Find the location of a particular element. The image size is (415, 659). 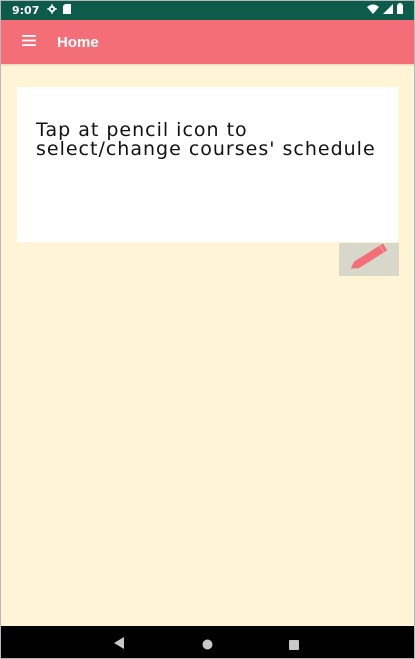

status-left-icons is located at coordinates (59, 10).